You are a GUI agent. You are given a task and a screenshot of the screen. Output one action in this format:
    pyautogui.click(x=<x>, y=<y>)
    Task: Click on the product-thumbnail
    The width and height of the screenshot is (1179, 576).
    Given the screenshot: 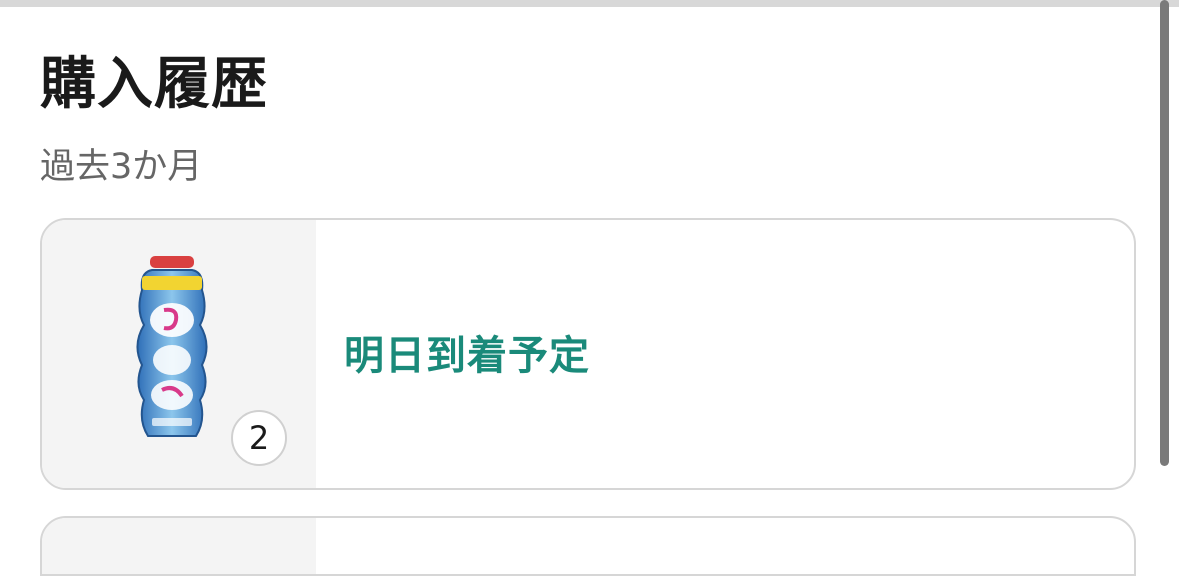 What is the action you would take?
    pyautogui.click(x=179, y=546)
    